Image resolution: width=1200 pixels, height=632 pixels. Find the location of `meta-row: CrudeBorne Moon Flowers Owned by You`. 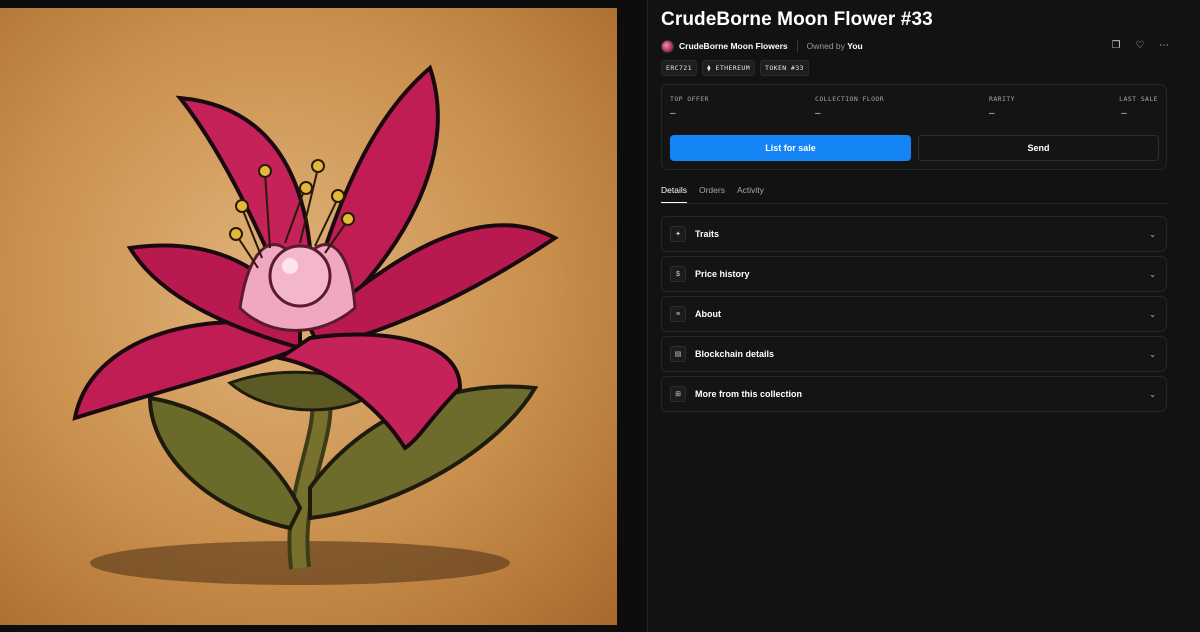

meta-row: CrudeBorne Moon Flowers Owned by You is located at coordinates (762, 46).